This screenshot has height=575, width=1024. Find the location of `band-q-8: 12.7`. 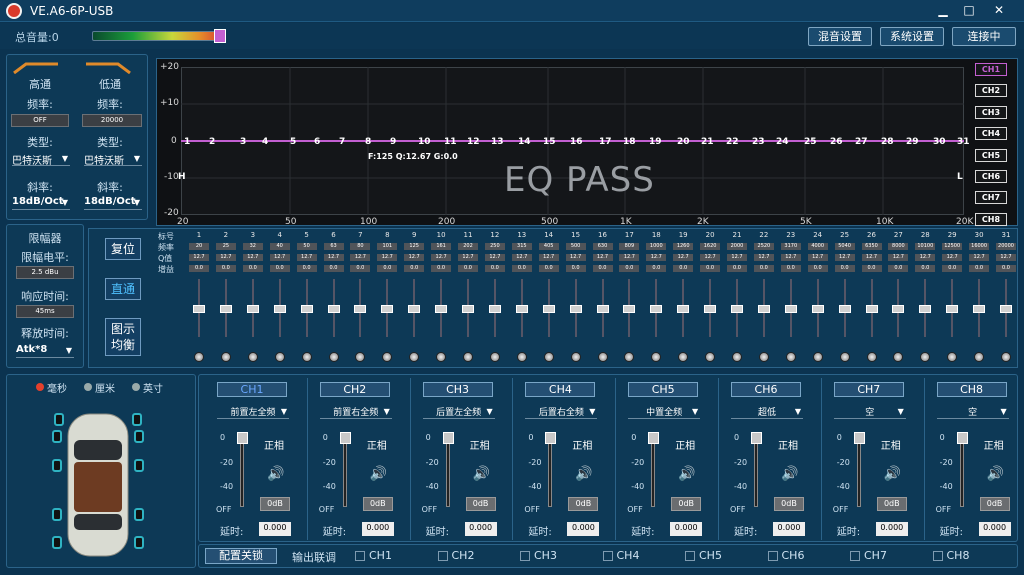

band-q-8: 12.7 is located at coordinates (387, 257).